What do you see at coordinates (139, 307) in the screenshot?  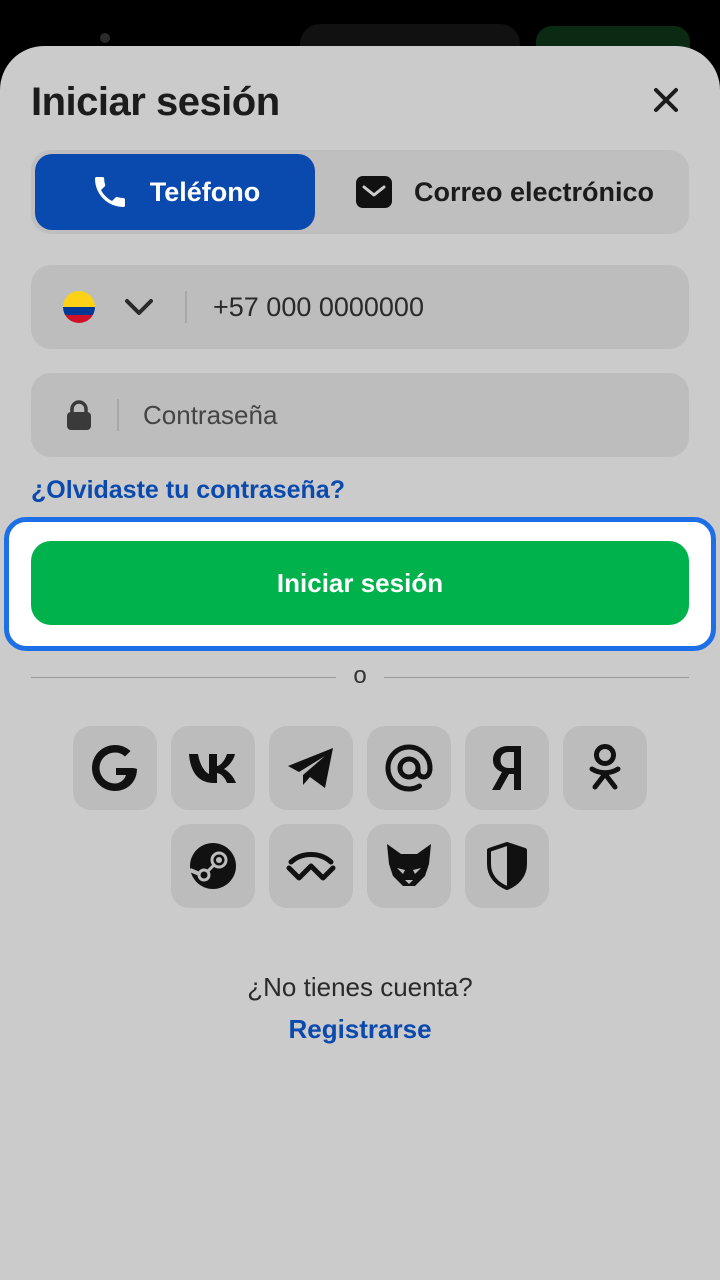 I see `chevron-down-icon` at bounding box center [139, 307].